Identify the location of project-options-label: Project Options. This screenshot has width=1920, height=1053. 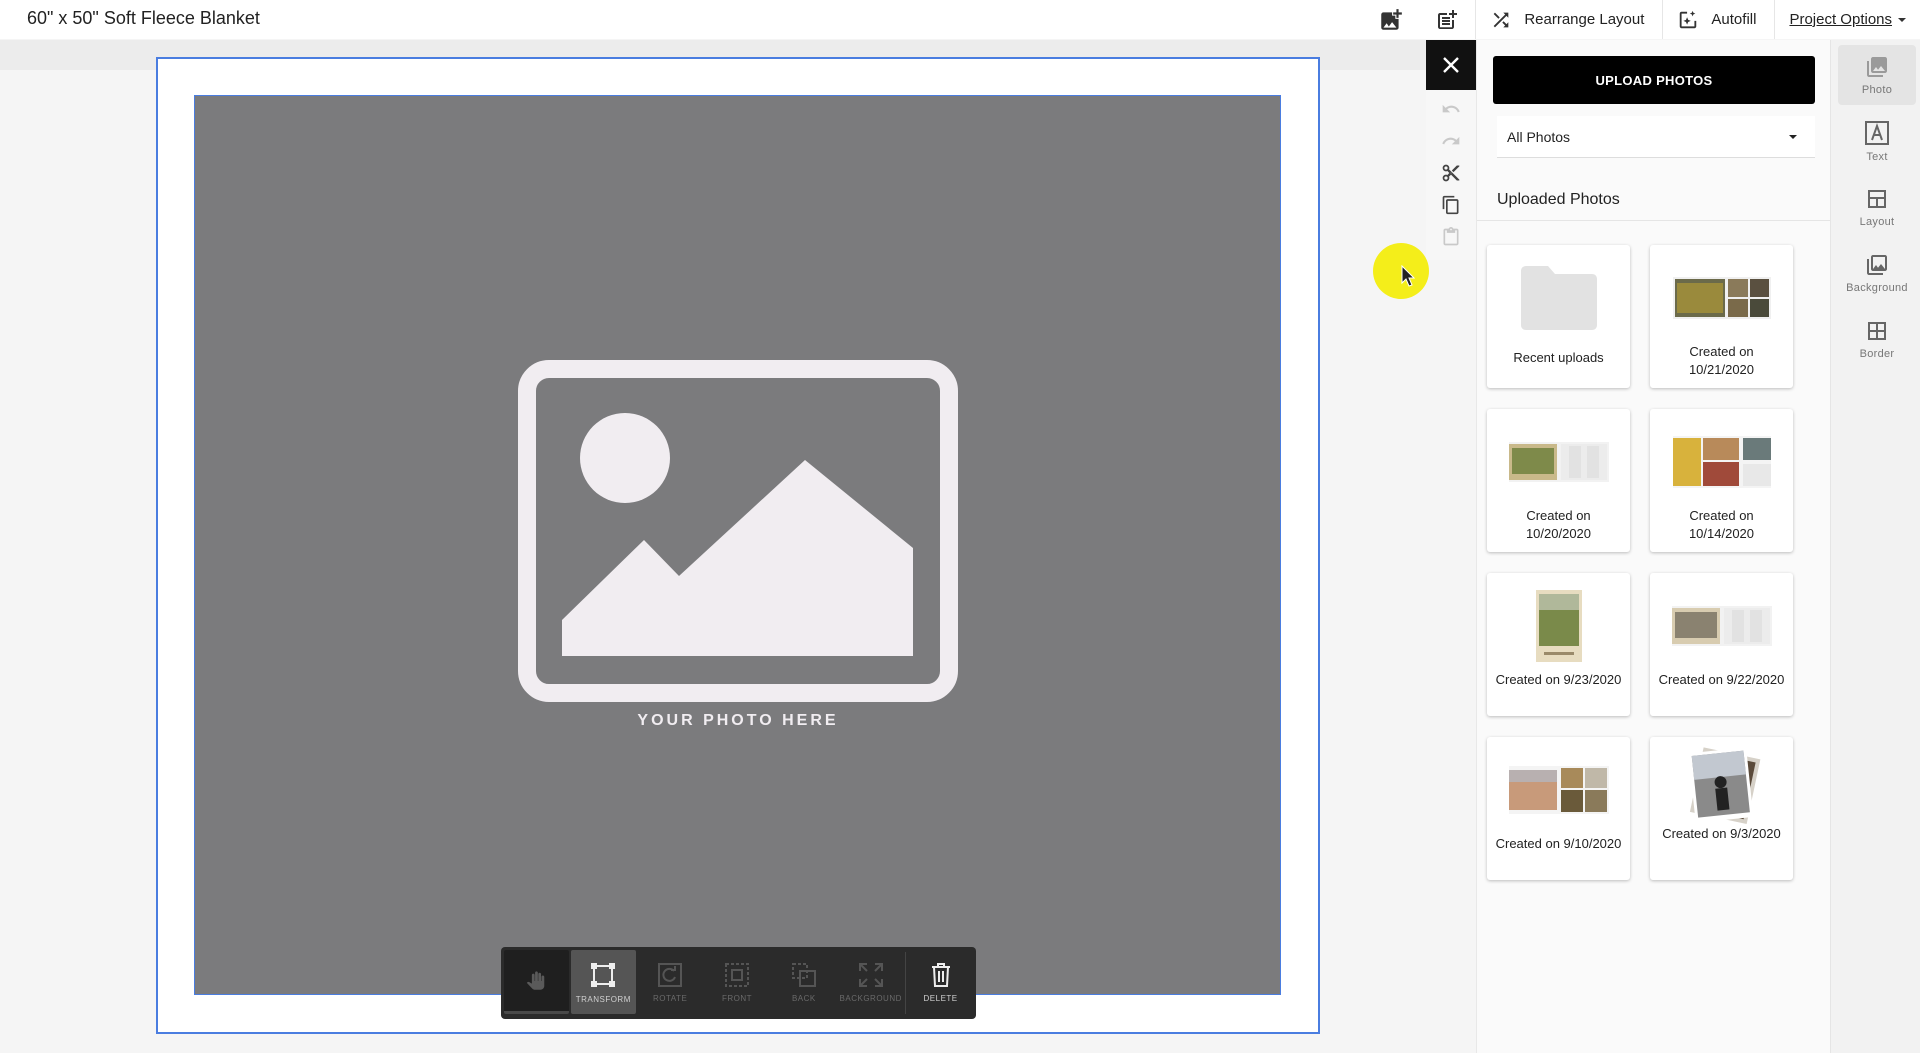
(1840, 19).